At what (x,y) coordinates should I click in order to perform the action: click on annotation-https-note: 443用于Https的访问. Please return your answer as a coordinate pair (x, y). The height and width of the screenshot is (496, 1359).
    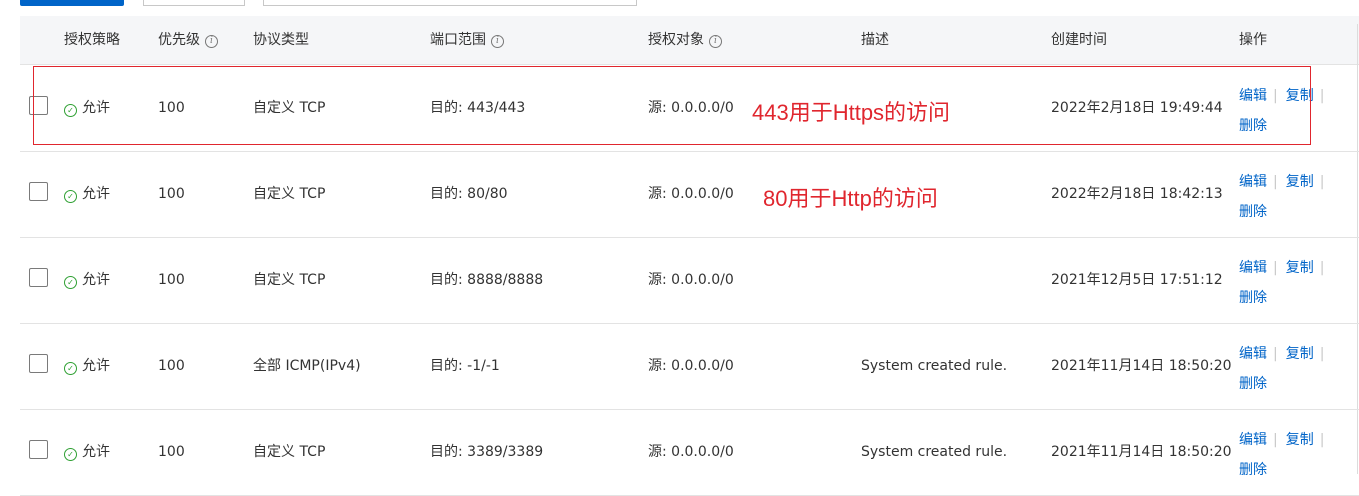
    Looking at the image, I should click on (851, 112).